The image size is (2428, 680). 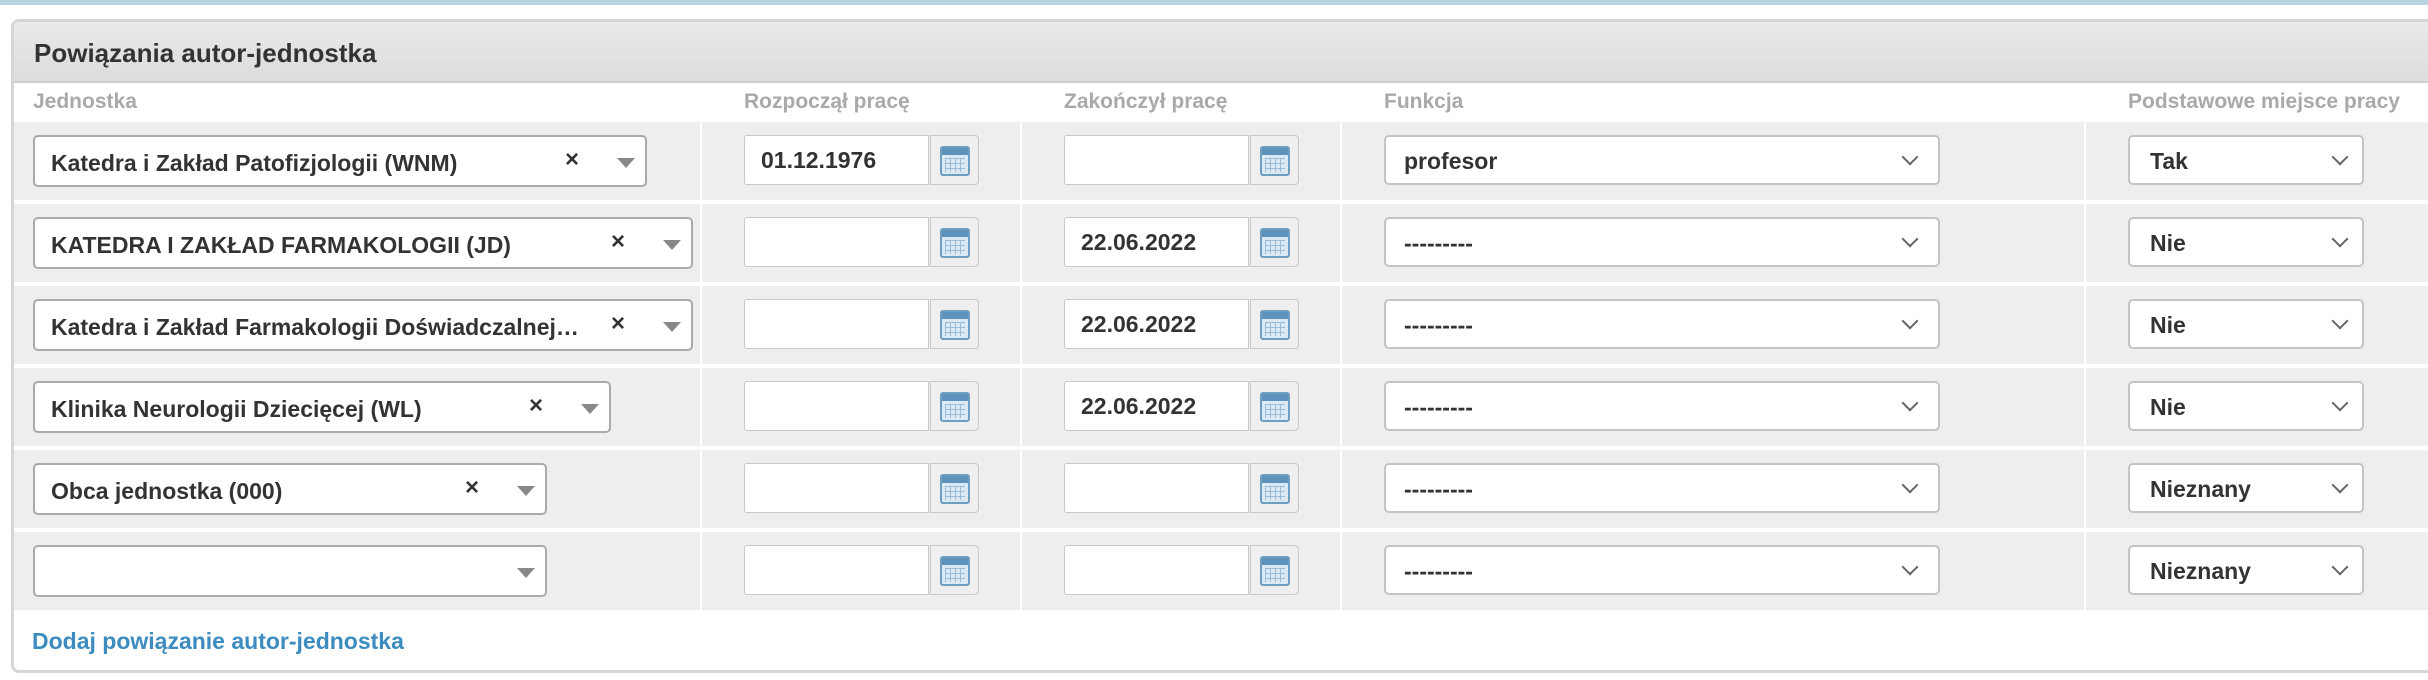 What do you see at coordinates (322, 407) in the screenshot?
I see `unit-select: Klinika Neurologii Dziecięcej (WL) ×` at bounding box center [322, 407].